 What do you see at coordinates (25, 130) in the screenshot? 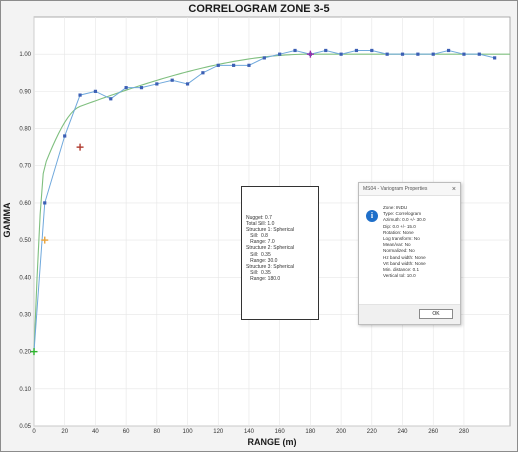
I see `y-tick-label: 0.80` at bounding box center [25, 130].